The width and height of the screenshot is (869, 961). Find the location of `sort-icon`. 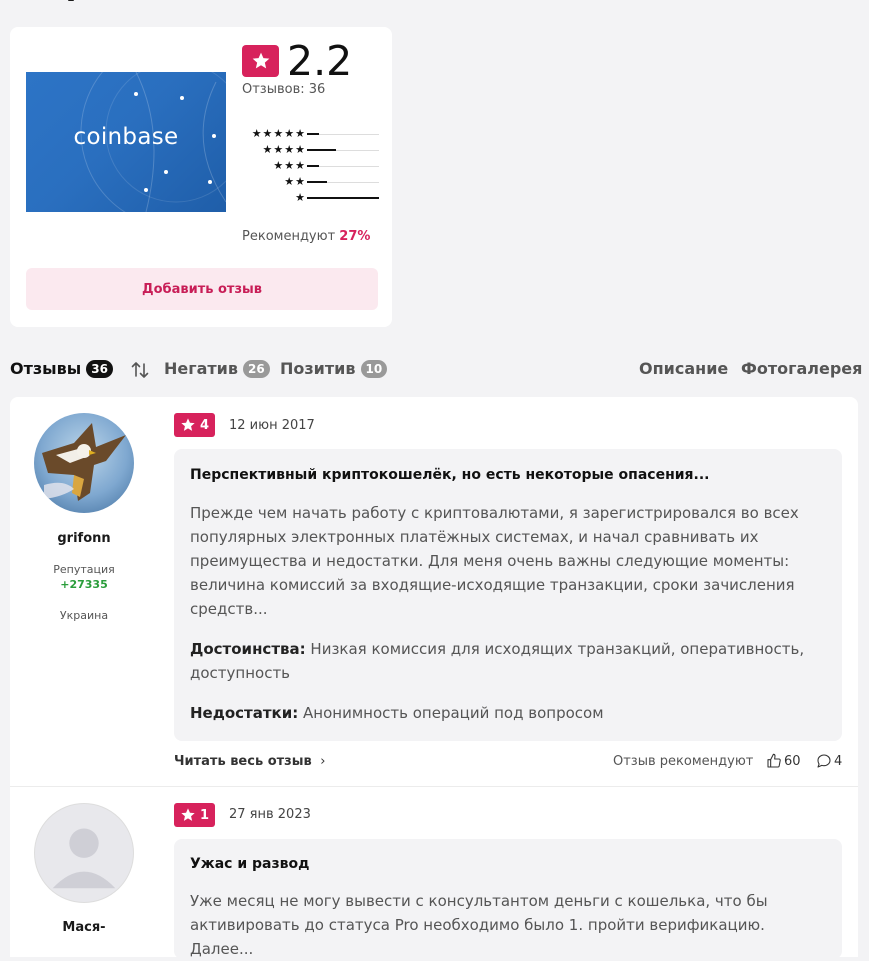

sort-icon is located at coordinates (140, 370).